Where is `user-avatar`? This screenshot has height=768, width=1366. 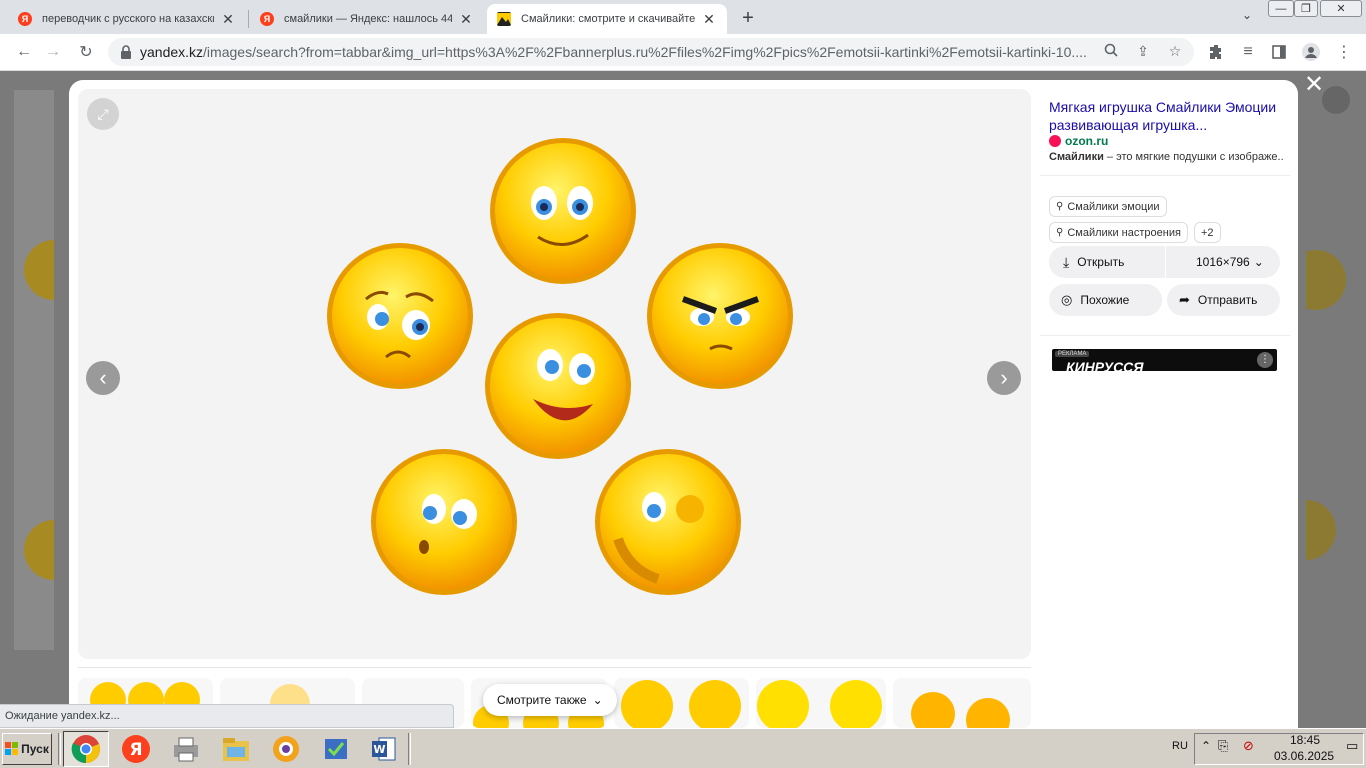 user-avatar is located at coordinates (1336, 100).